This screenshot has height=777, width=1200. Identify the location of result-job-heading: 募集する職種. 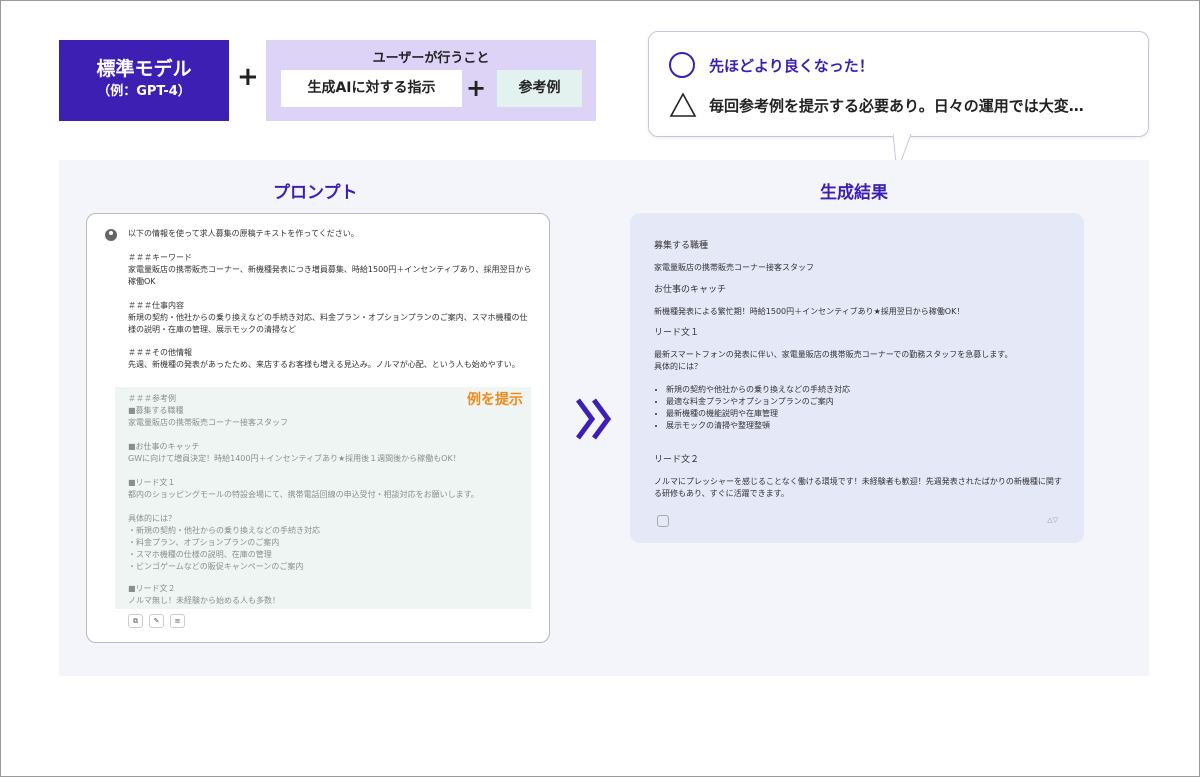
(681, 246).